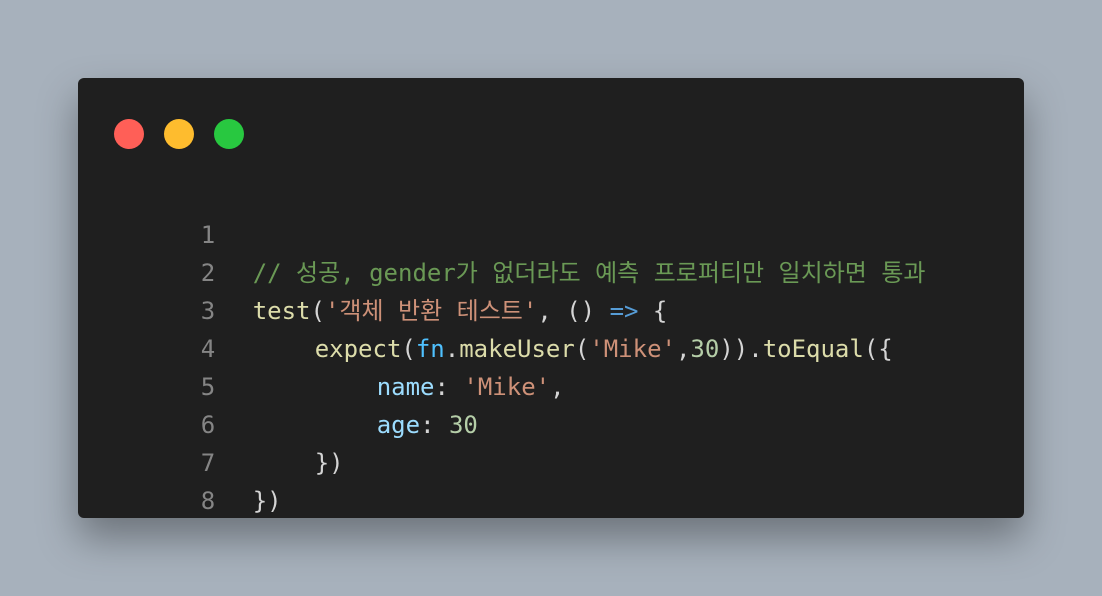 Image resolution: width=1102 pixels, height=596 pixels. What do you see at coordinates (520, 479) in the screenshot?
I see `code-line-8: 8})` at bounding box center [520, 479].